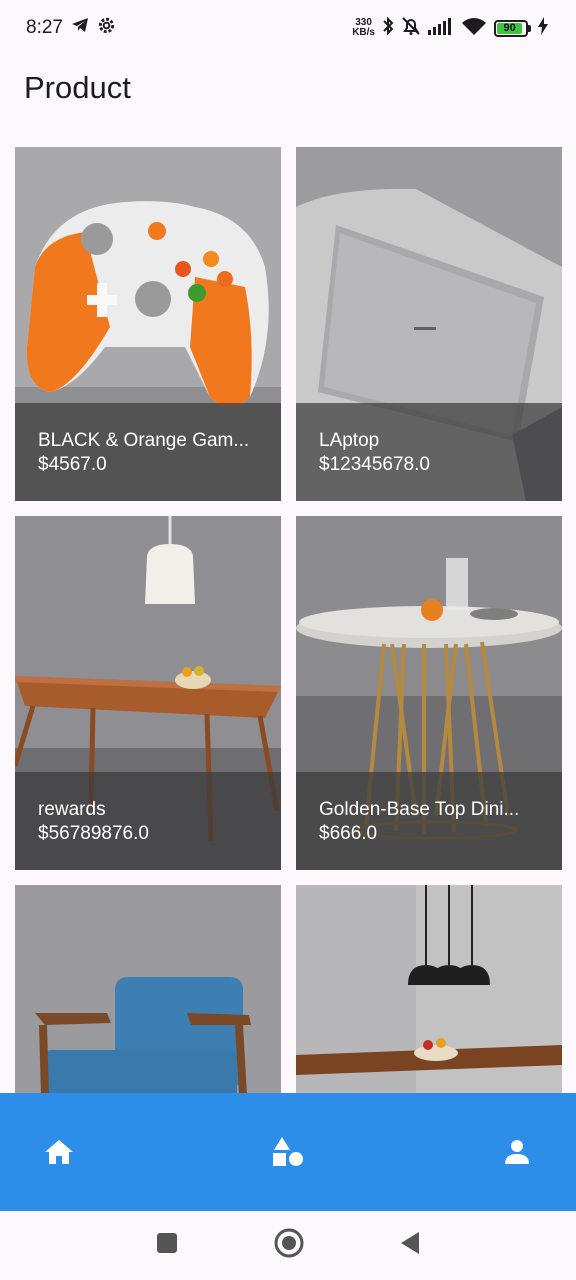 The image size is (576, 1280). I want to click on network-speed: 330 KB/s, so click(363, 28).